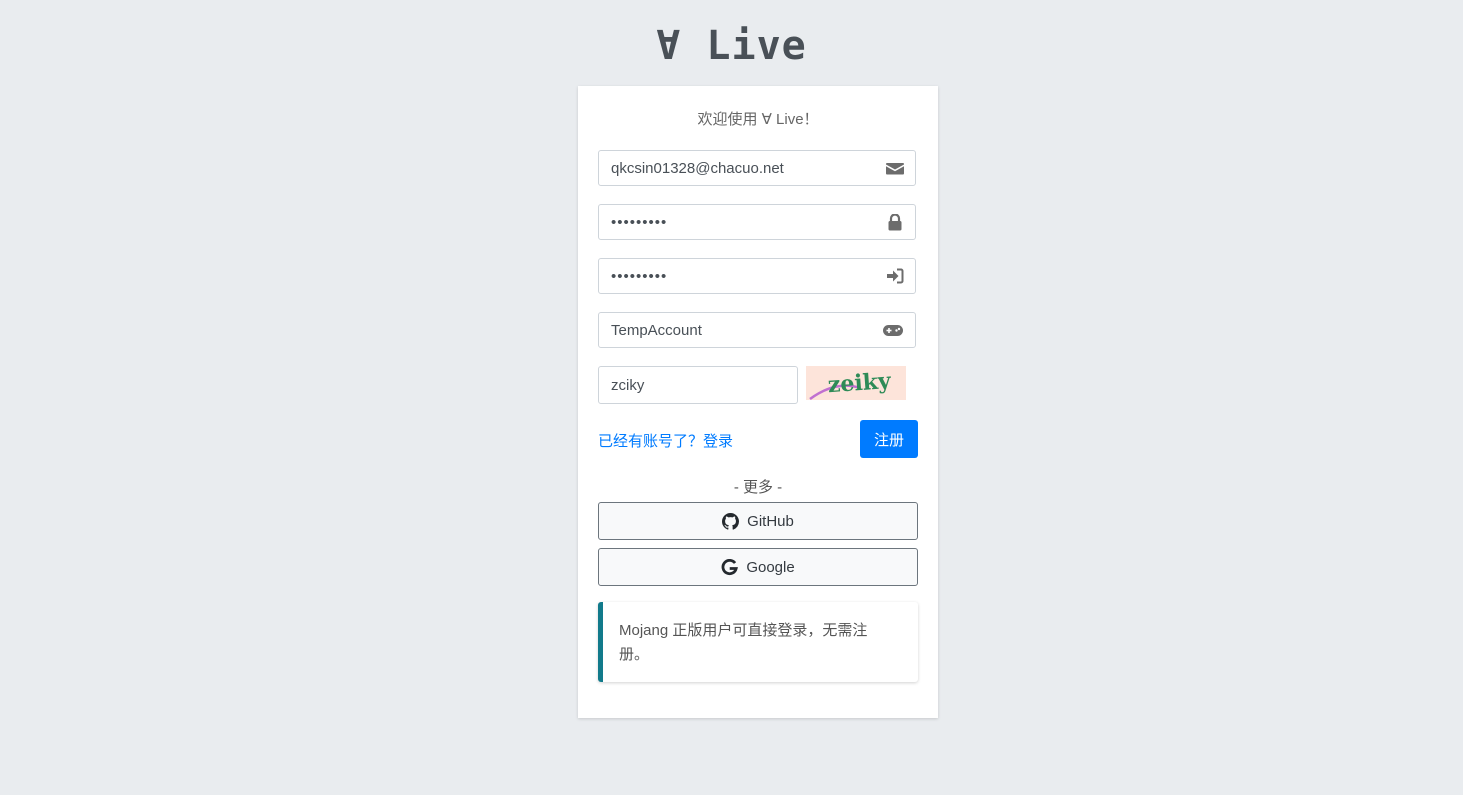  Describe the element at coordinates (741, 168) in the screenshot. I see `email-input` at that location.